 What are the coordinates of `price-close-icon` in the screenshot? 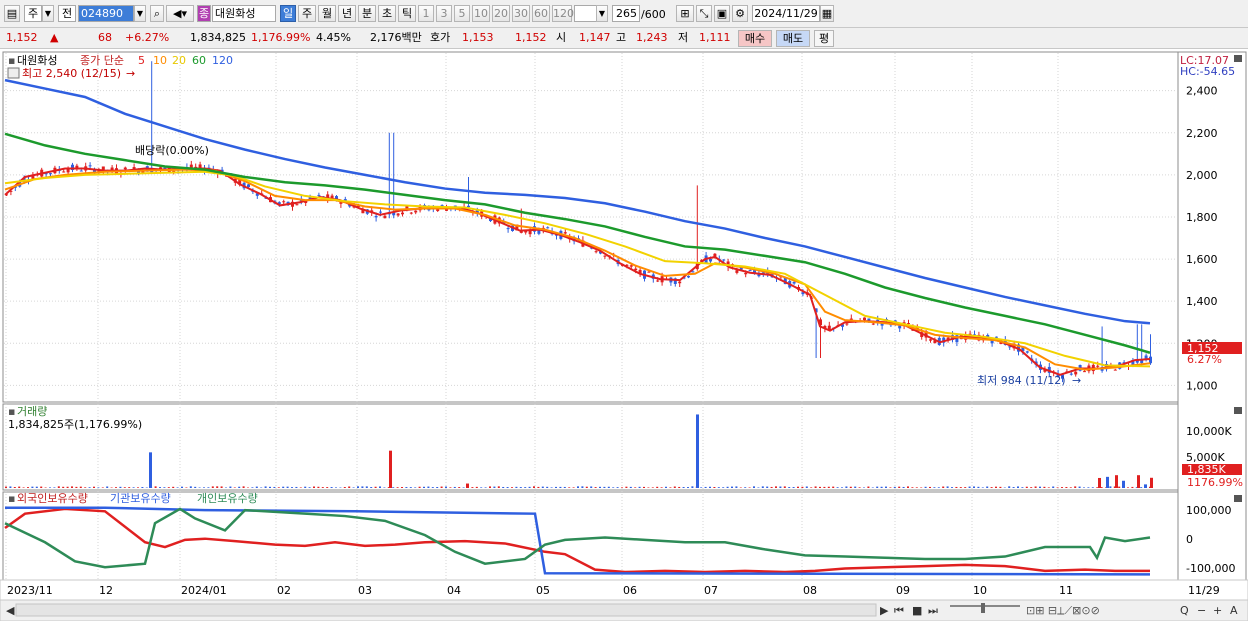 It's located at (1238, 58).